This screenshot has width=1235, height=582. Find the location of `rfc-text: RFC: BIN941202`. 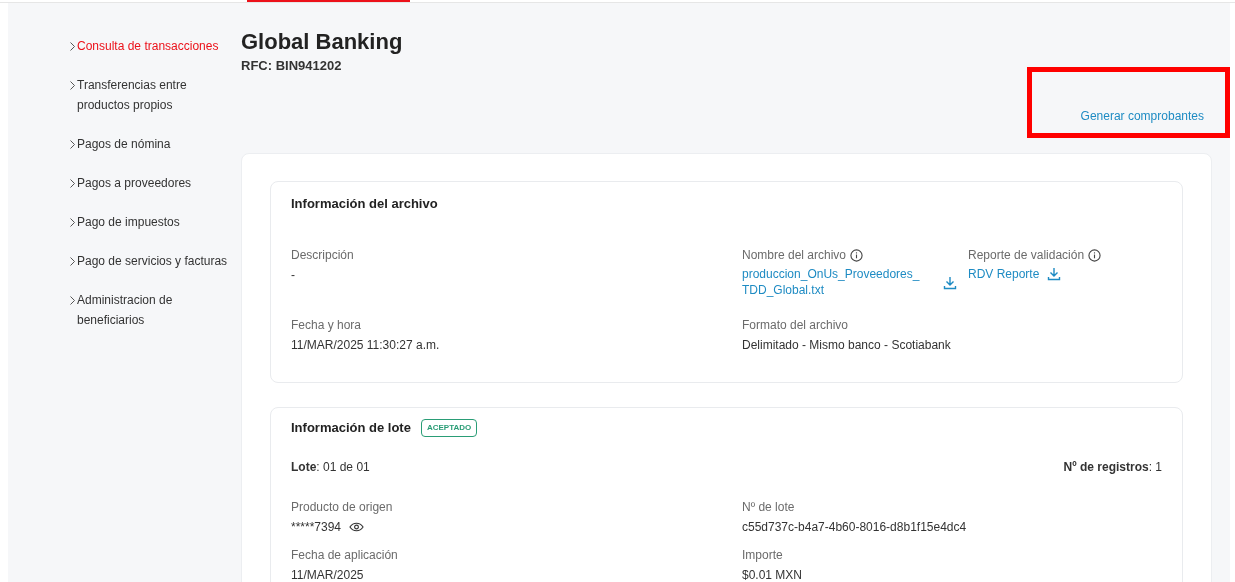

rfc-text: RFC: BIN941202 is located at coordinates (292, 66).